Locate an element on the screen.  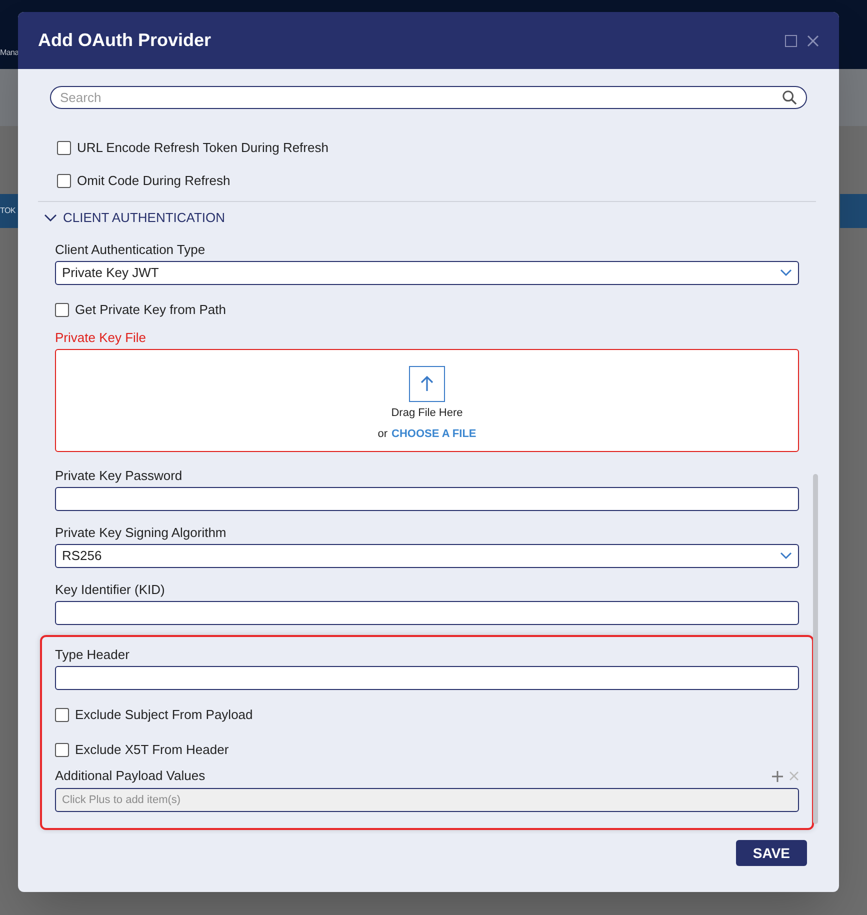
select-field: RS256 is located at coordinates (427, 556).